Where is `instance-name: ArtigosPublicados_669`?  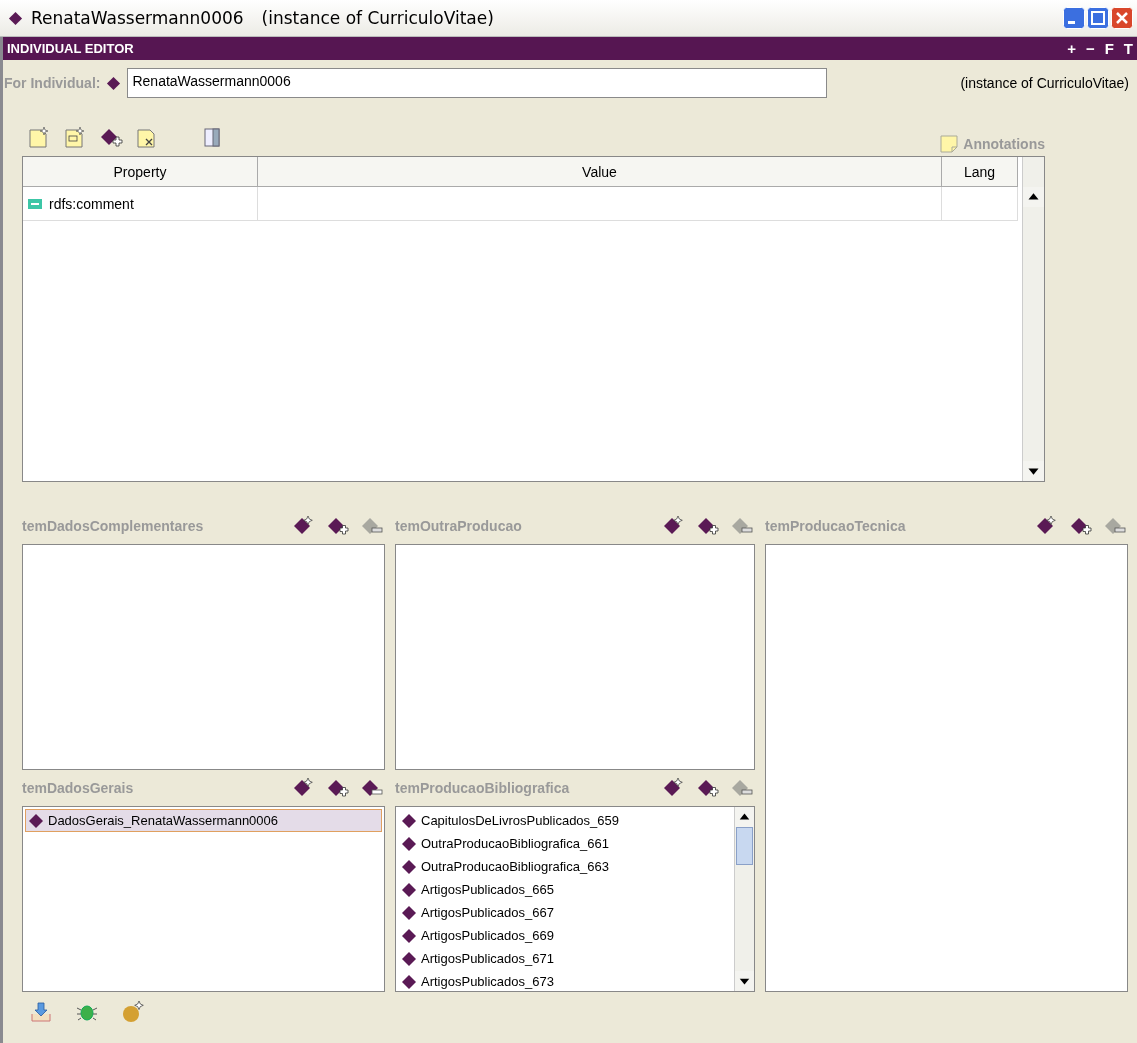 instance-name: ArtigosPublicados_669 is located at coordinates (487, 935).